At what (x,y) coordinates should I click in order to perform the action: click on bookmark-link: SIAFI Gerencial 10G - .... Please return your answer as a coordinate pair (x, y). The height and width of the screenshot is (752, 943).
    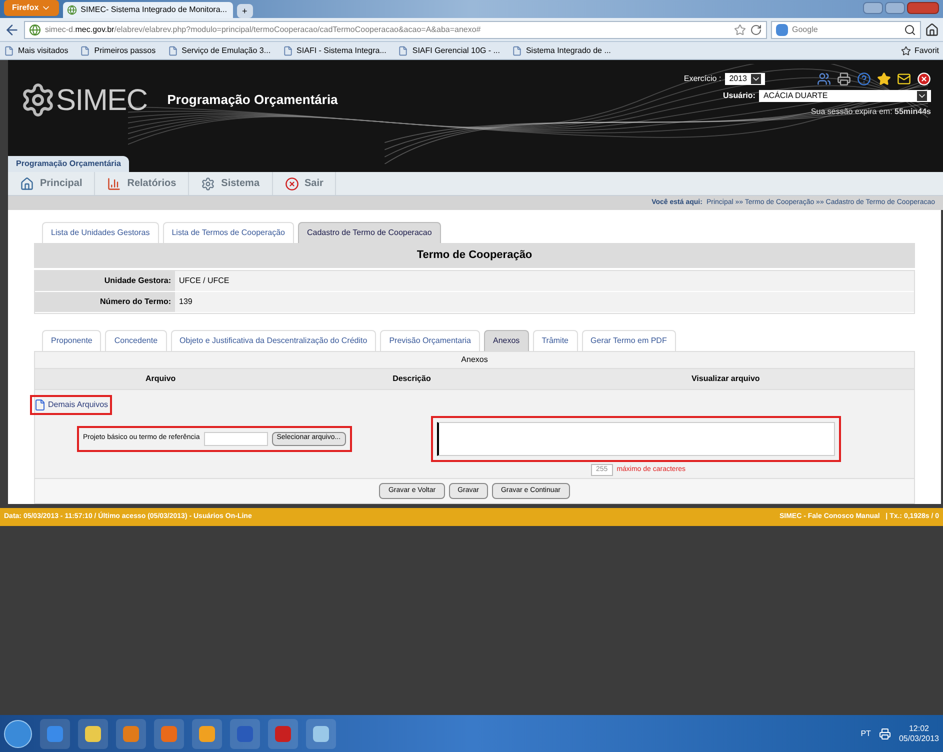
    Looking at the image, I should click on (449, 50).